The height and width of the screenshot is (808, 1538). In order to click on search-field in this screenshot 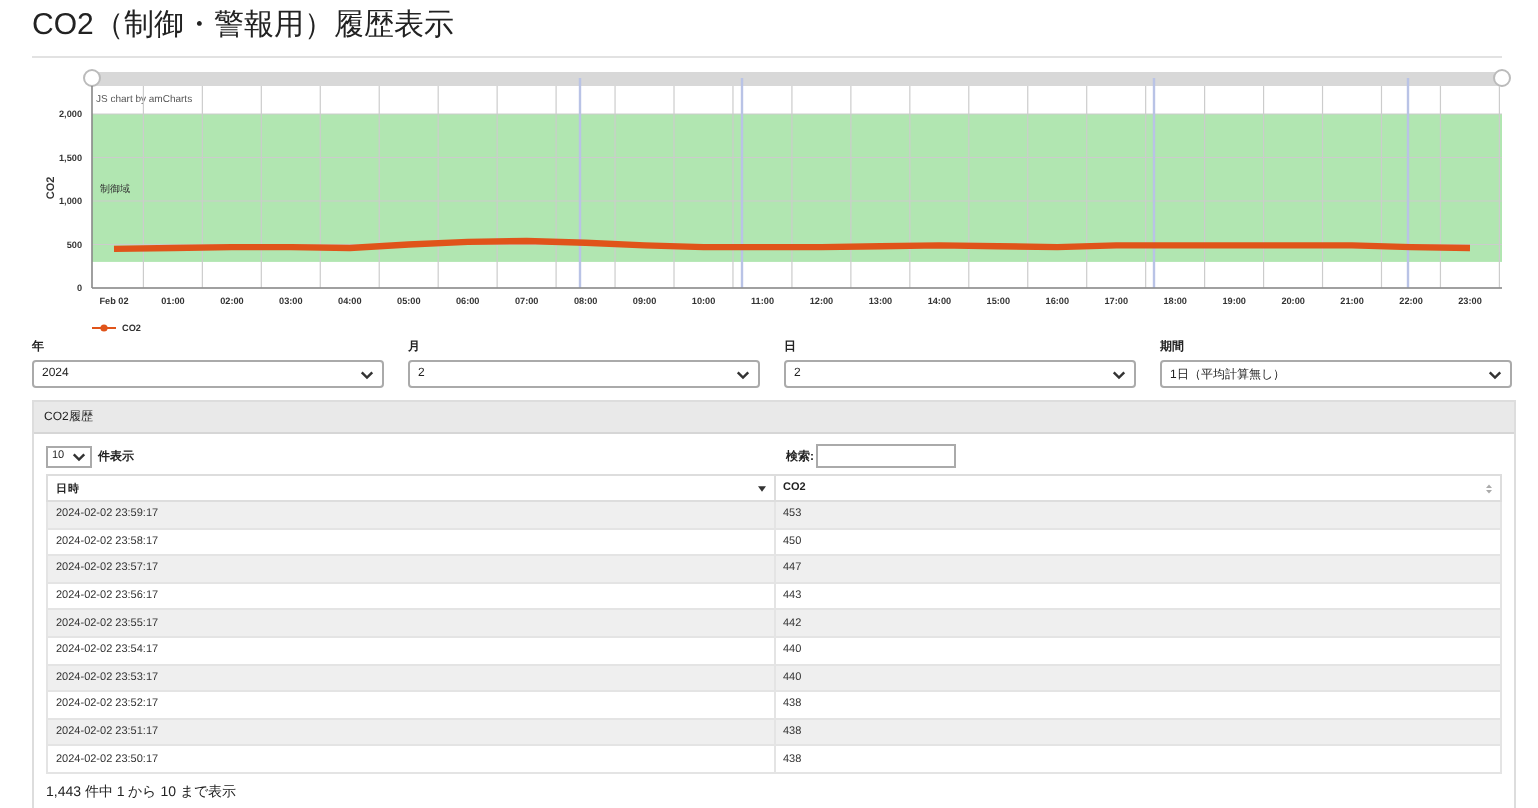, I will do `click(886, 456)`.